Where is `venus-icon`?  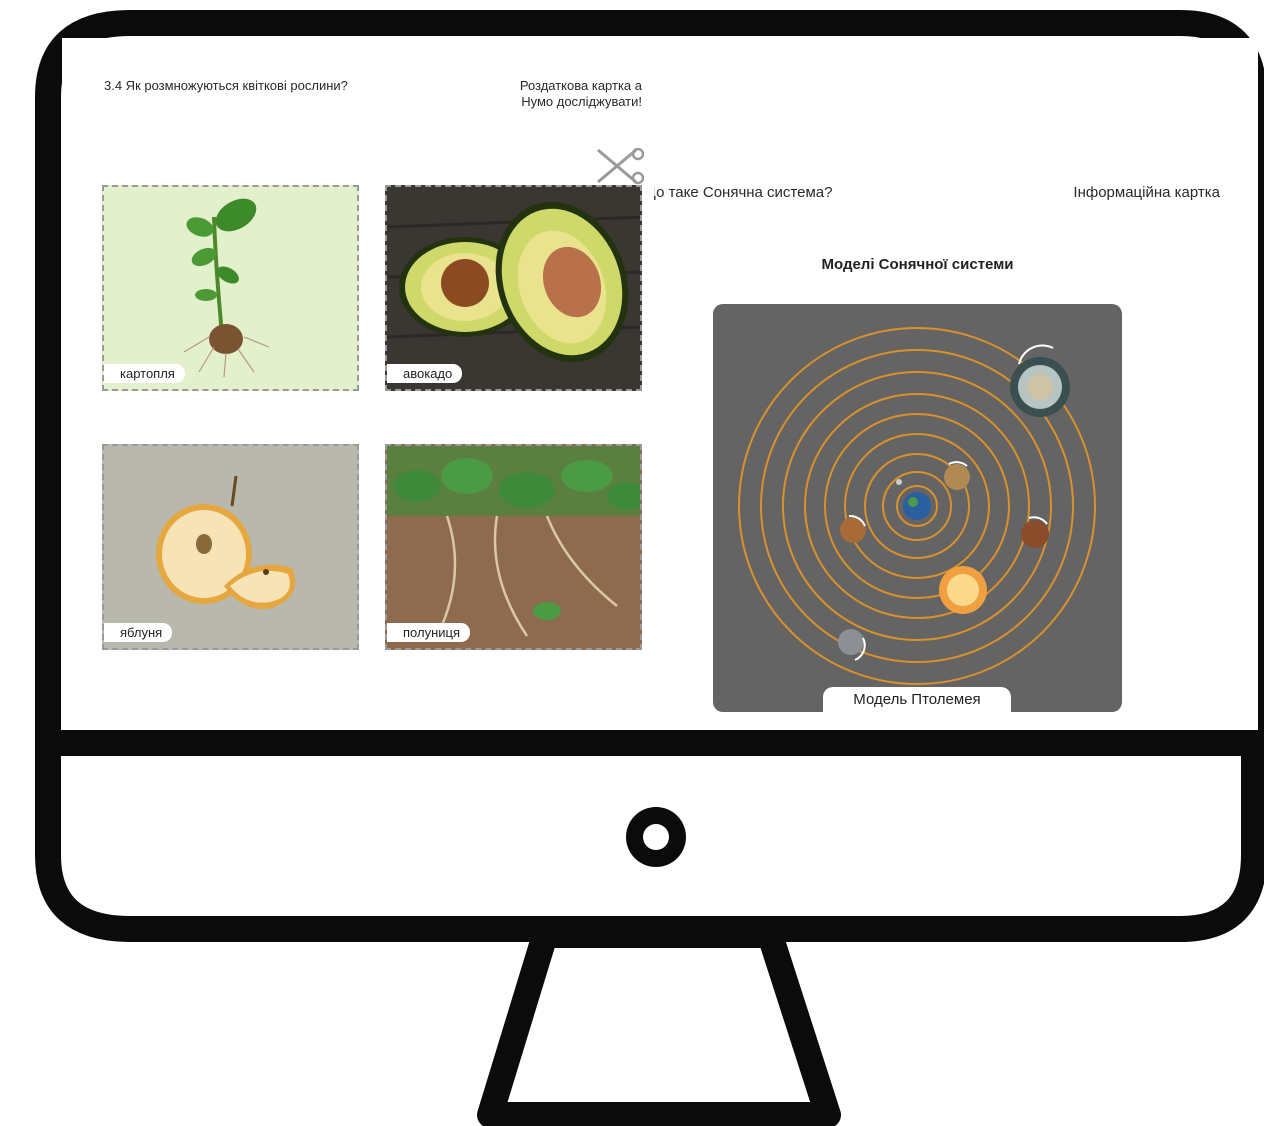 venus-icon is located at coordinates (1035, 534).